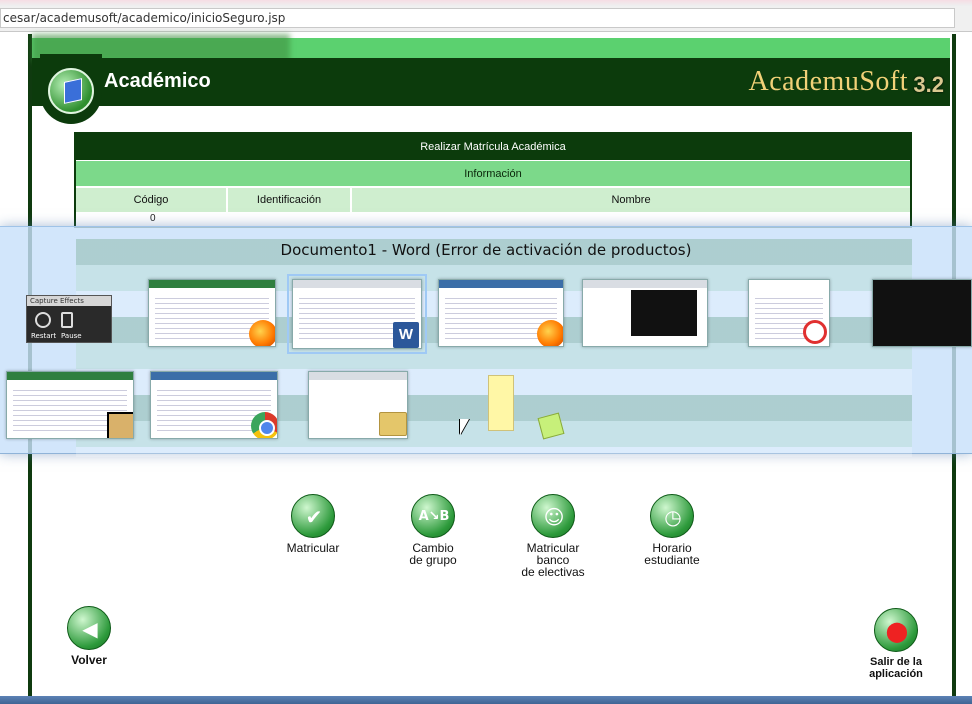 The width and height of the screenshot is (972, 704). What do you see at coordinates (493, 173) in the screenshot?
I see `table-section-header: Información` at bounding box center [493, 173].